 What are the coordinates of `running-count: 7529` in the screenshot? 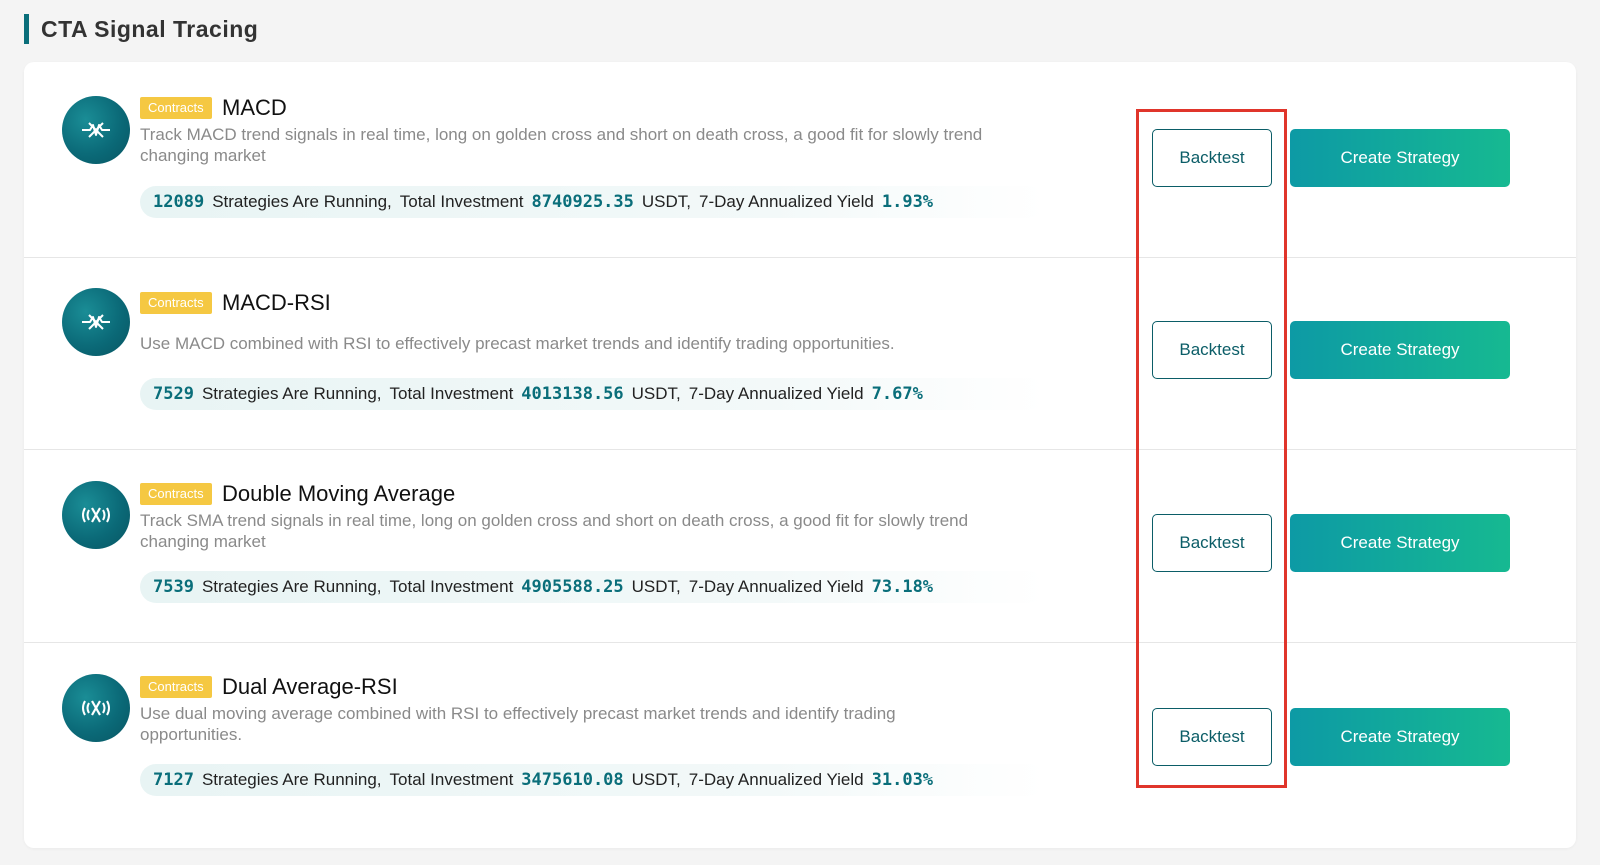 It's located at (173, 394).